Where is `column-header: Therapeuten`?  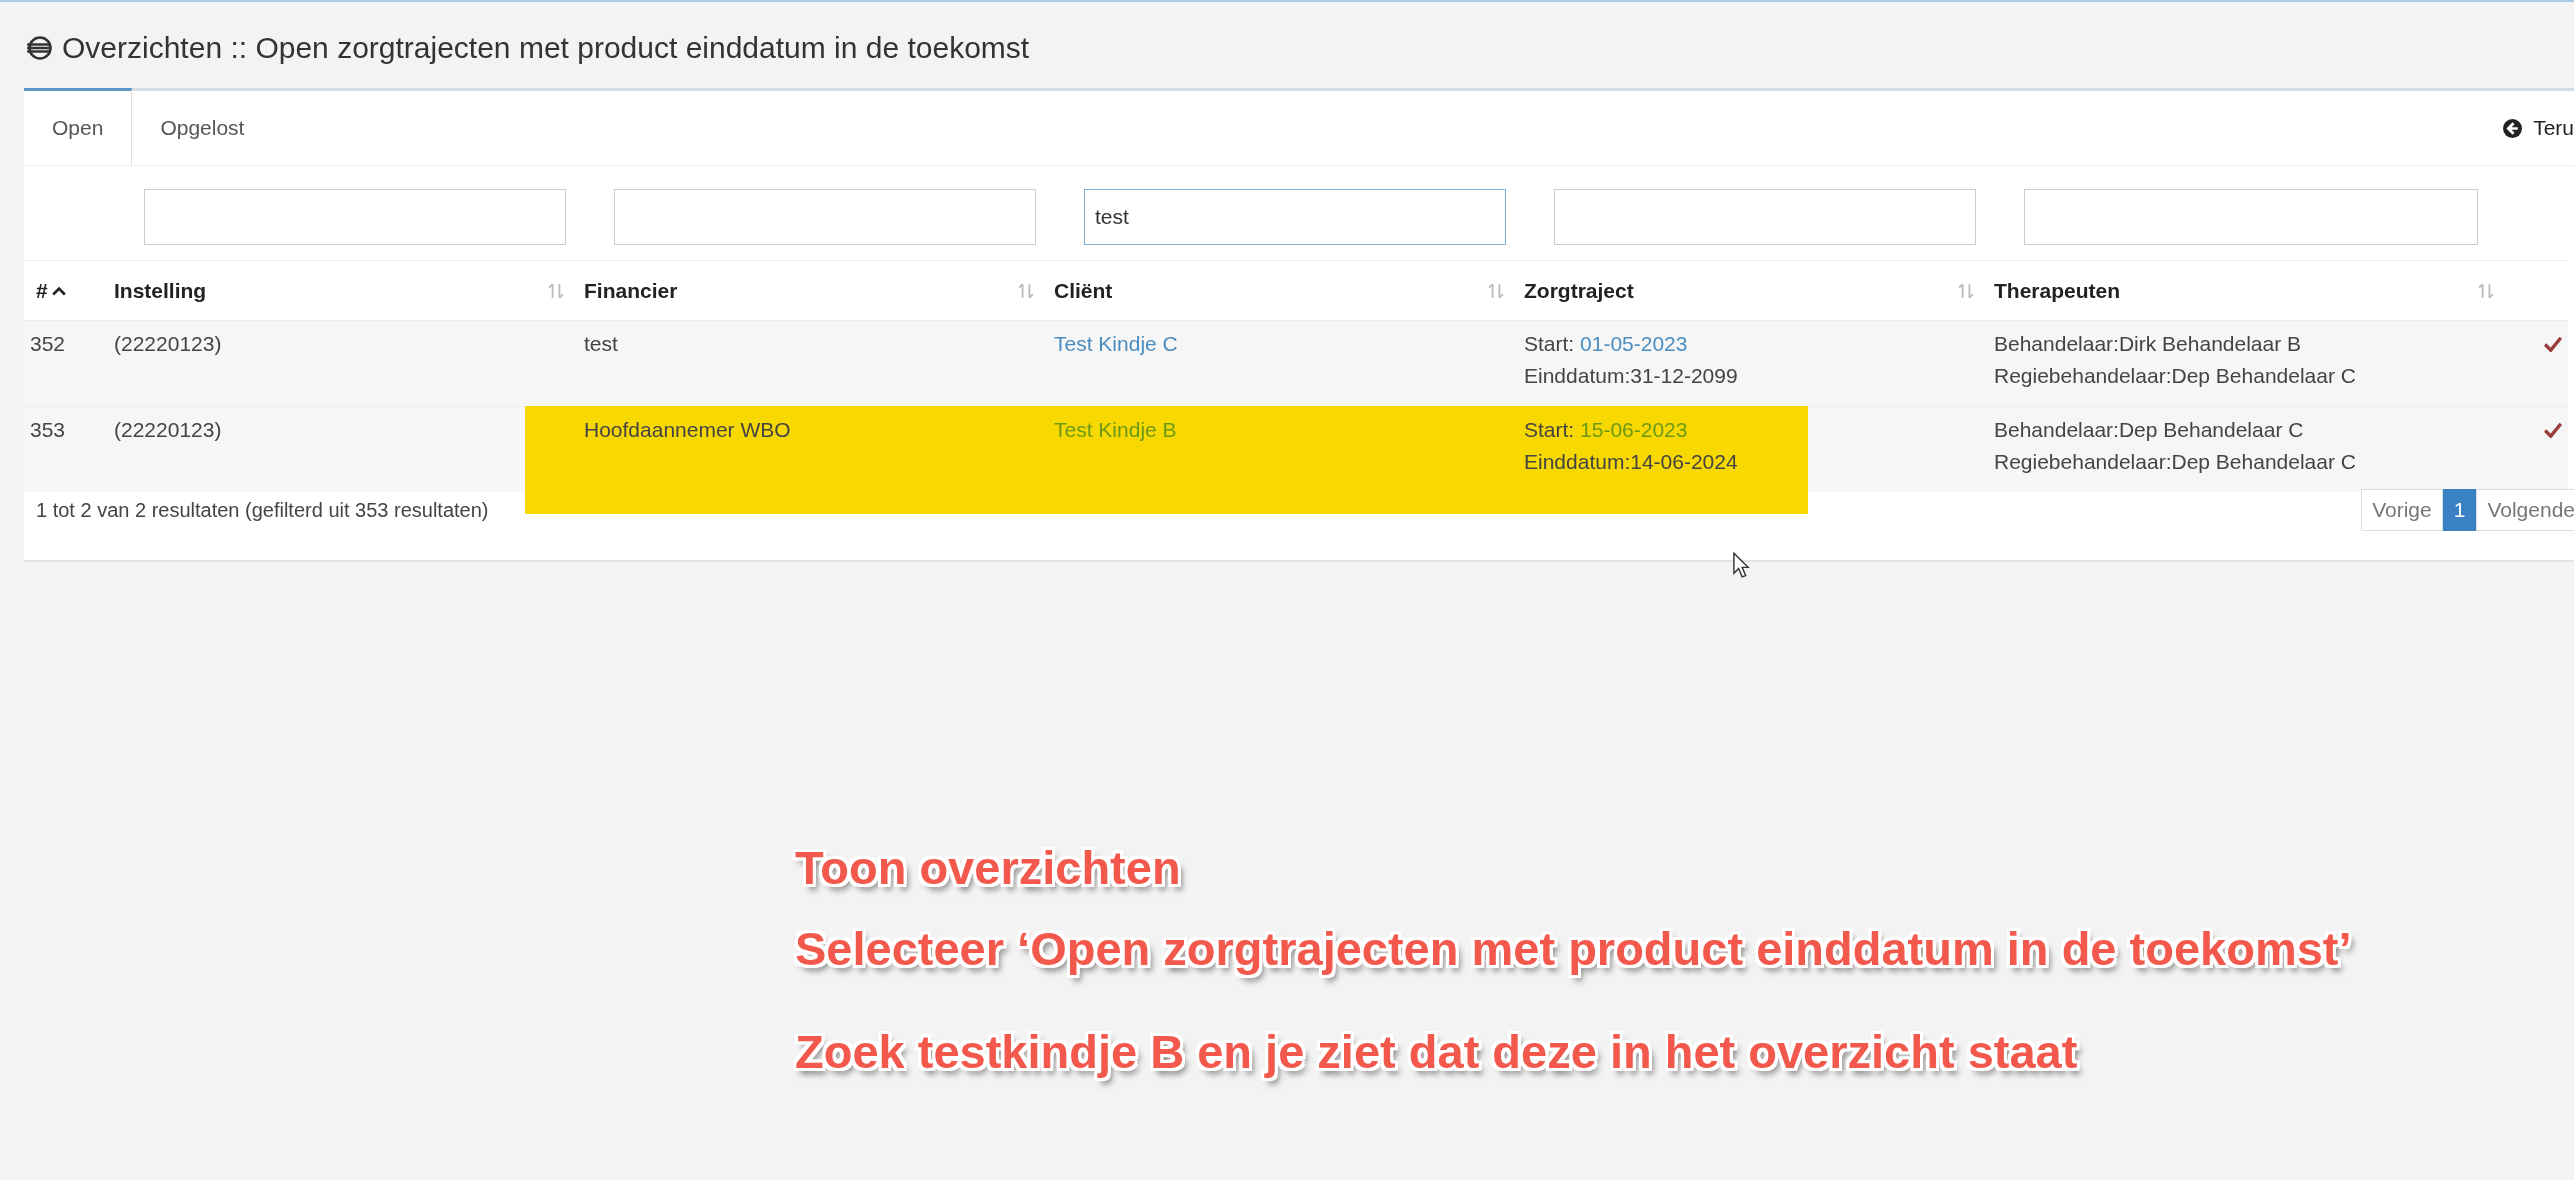
column-header: Therapeuten is located at coordinates (2057, 290).